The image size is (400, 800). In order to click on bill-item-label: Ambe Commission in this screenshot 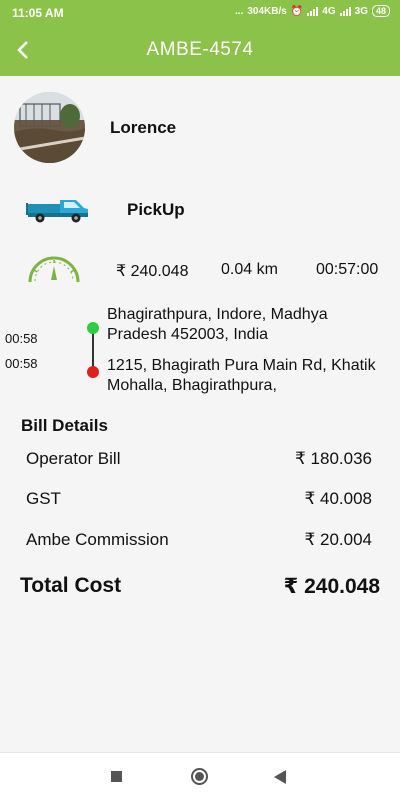, I will do `click(97, 539)`.